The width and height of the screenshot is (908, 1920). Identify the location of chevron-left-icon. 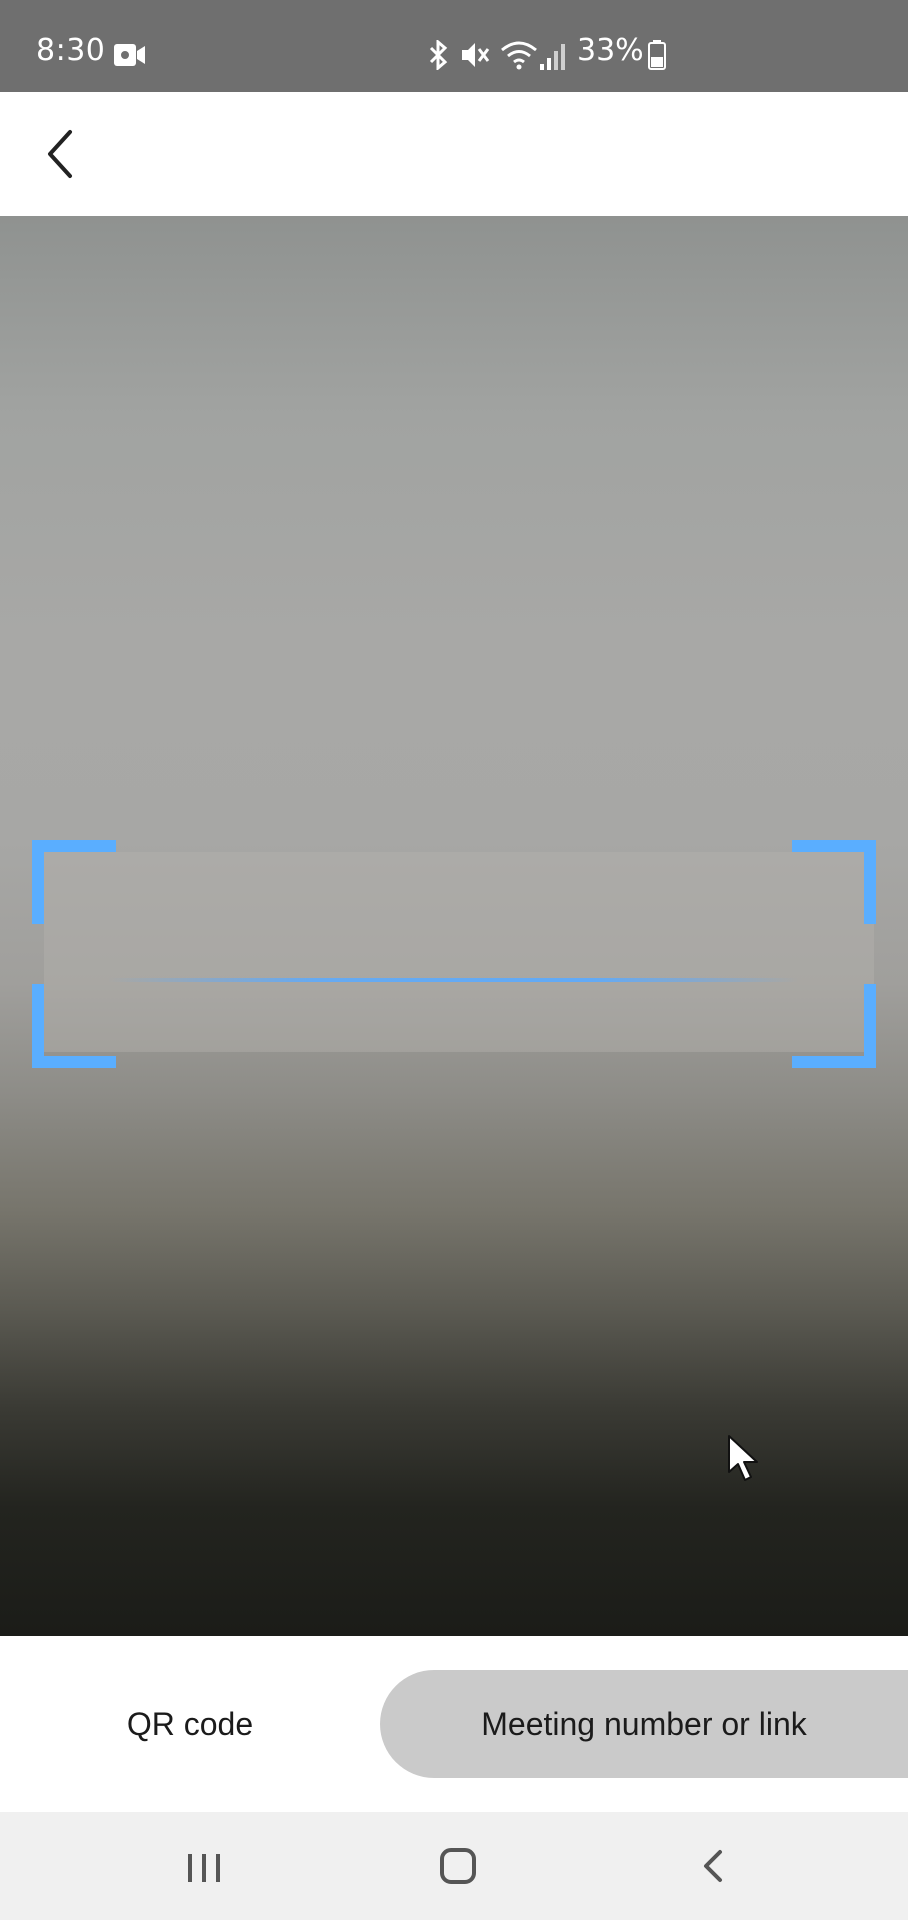
(60, 154).